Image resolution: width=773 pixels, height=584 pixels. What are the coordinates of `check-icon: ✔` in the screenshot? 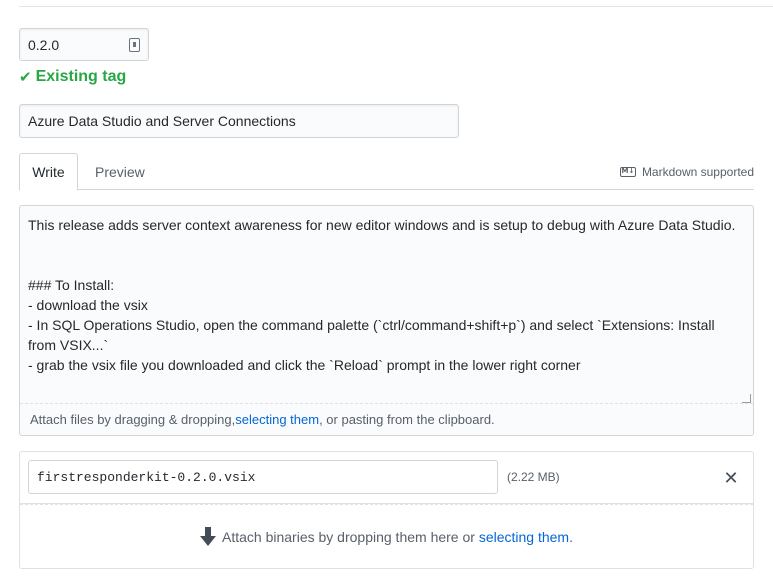 It's located at (25, 77).